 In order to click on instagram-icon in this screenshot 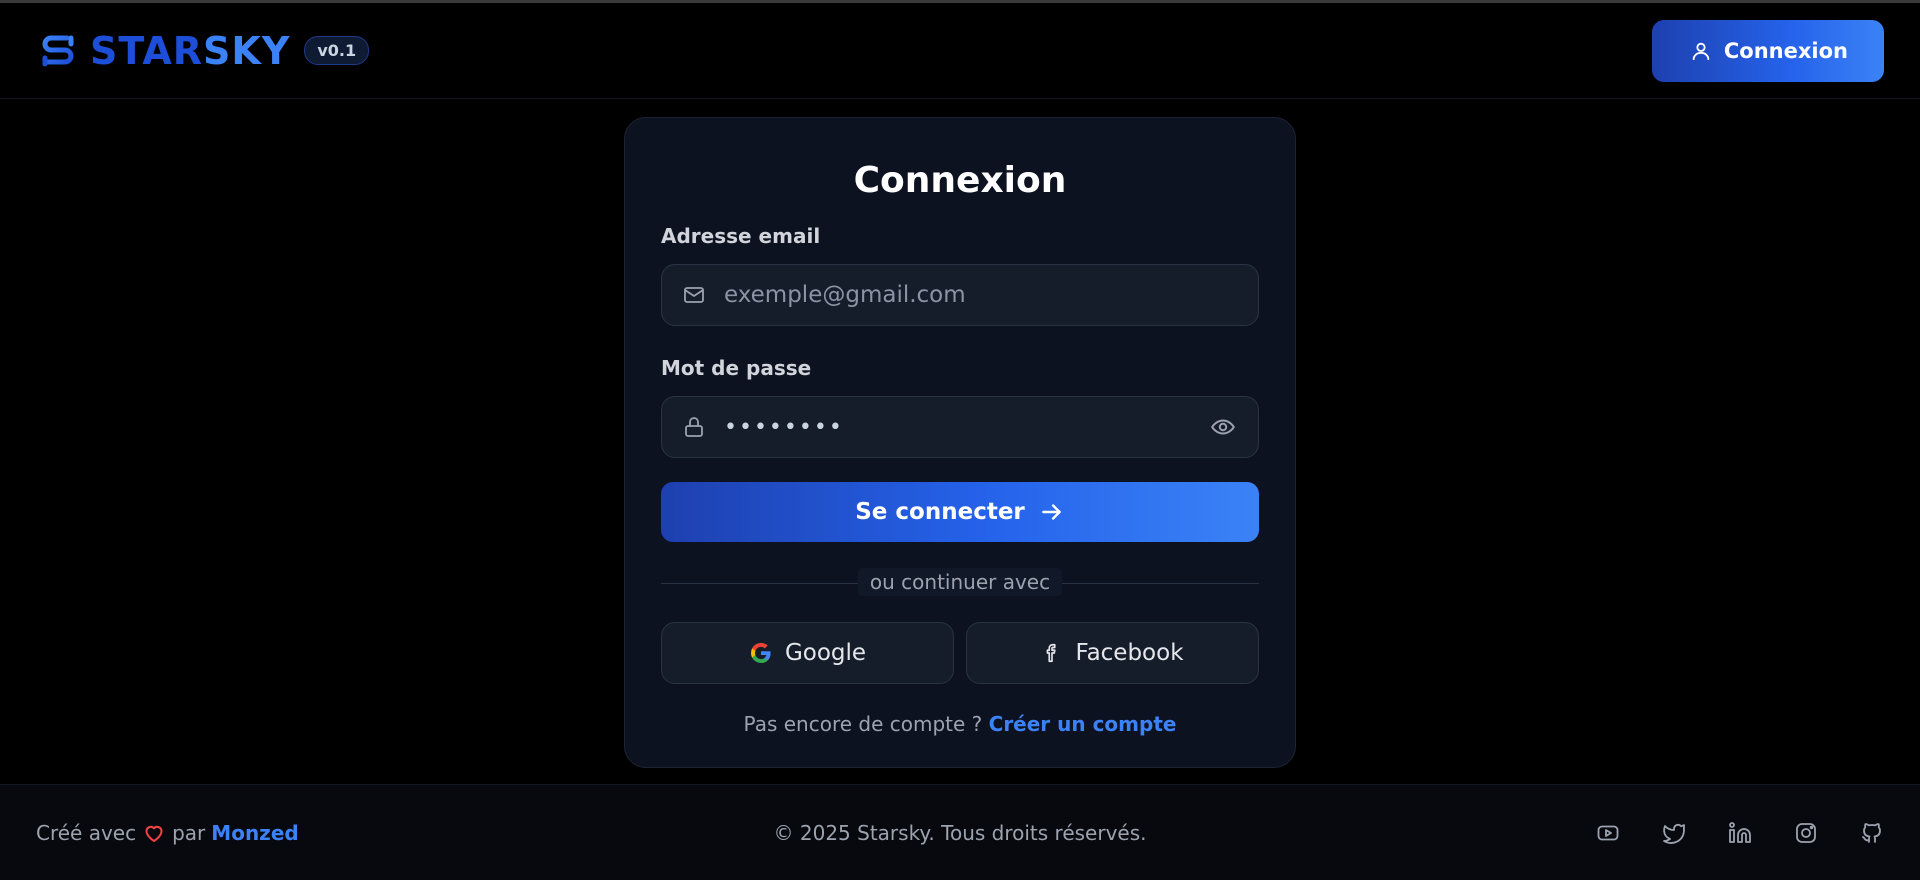, I will do `click(1806, 833)`.